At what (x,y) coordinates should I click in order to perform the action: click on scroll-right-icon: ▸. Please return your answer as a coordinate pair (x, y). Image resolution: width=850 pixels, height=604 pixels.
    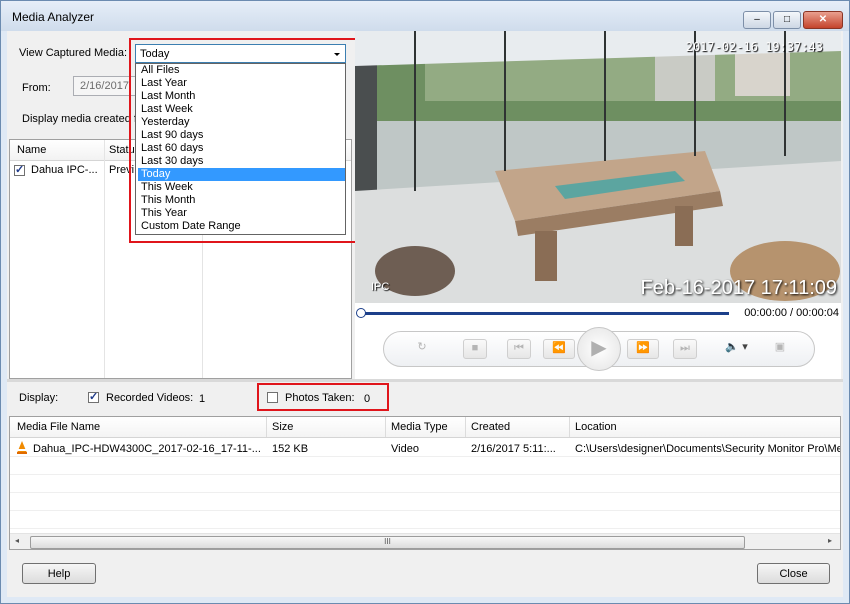
    Looking at the image, I should click on (830, 540).